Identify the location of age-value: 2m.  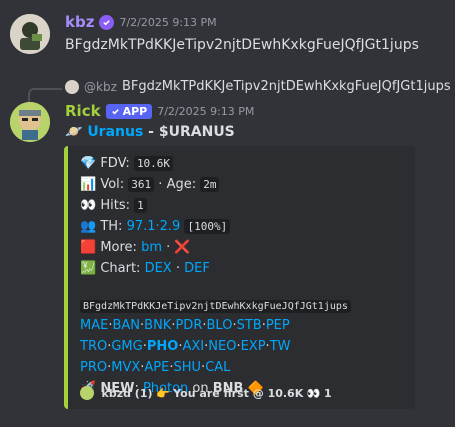
(210, 184).